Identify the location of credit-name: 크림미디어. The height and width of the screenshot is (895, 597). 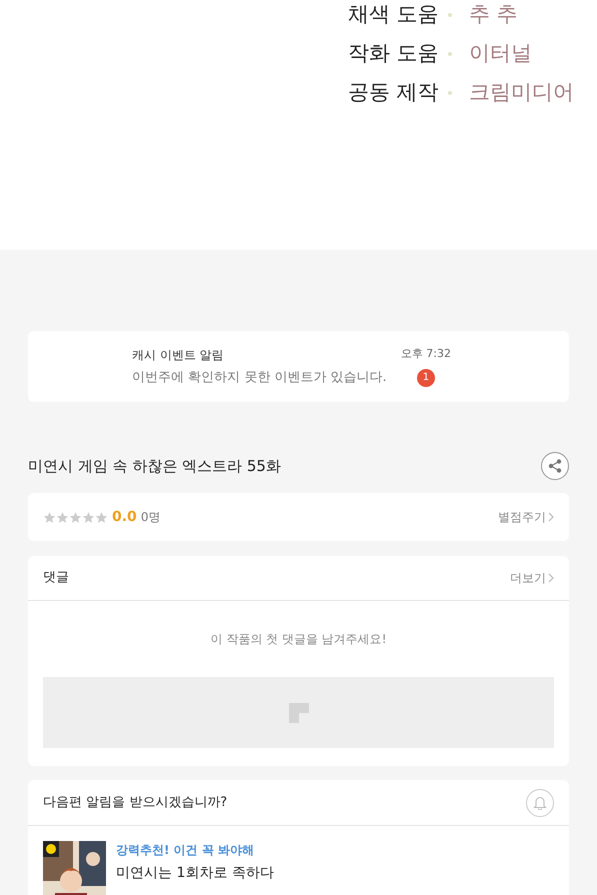
(521, 92).